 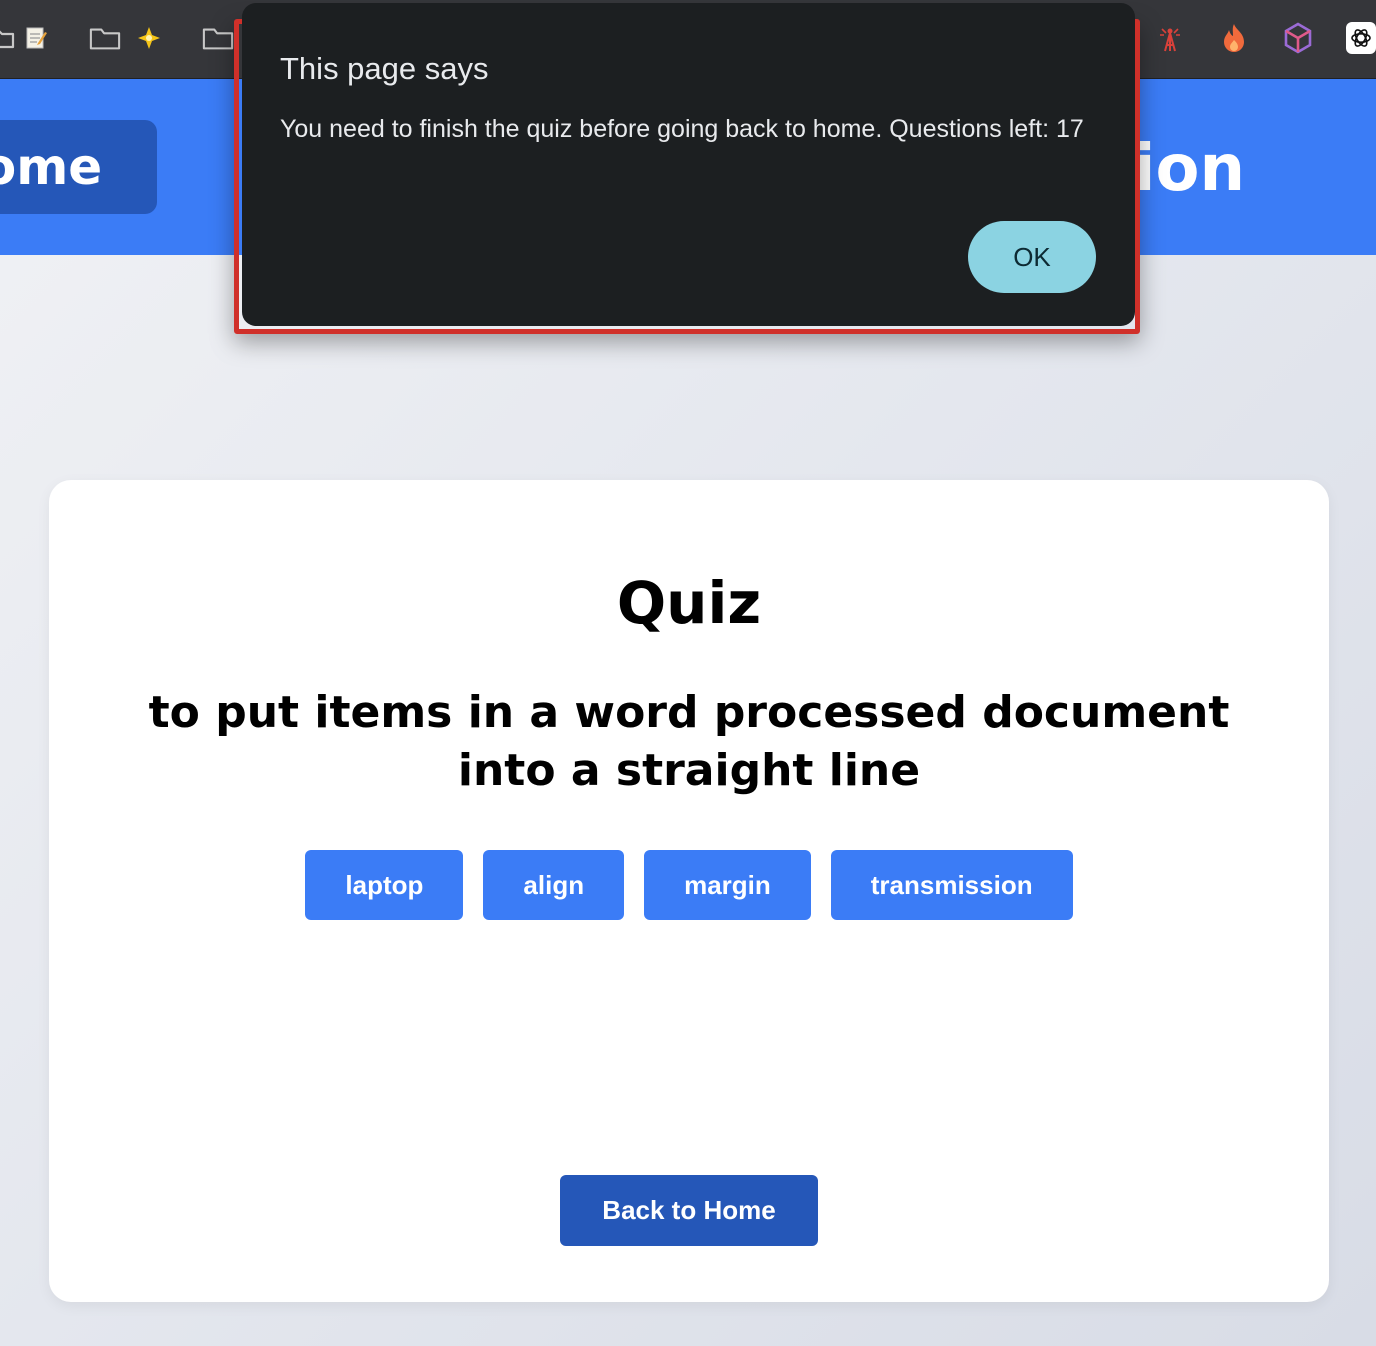 I want to click on dialog-ok-button: OK, so click(x=1032, y=257).